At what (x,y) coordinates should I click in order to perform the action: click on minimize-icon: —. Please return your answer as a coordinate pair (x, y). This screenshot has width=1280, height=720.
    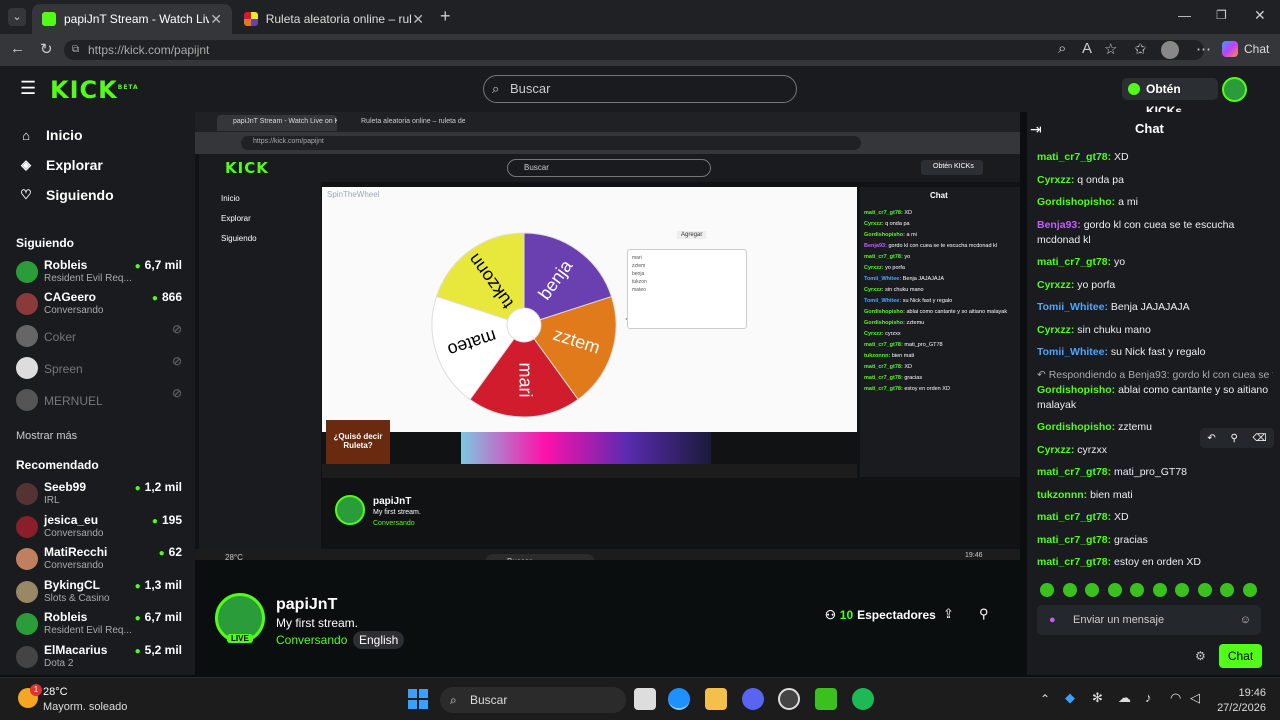
    Looking at the image, I should click on (1184, 15).